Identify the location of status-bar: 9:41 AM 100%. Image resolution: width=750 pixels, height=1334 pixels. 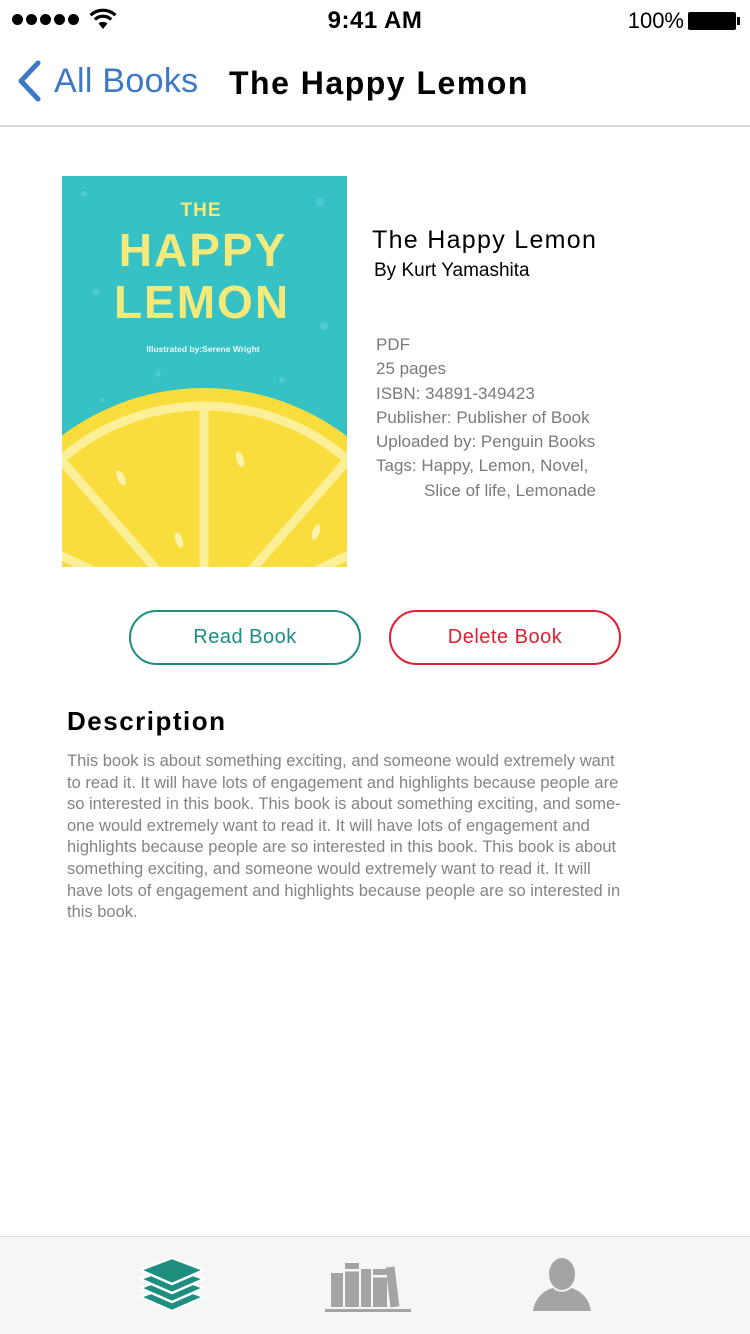
(375, 20).